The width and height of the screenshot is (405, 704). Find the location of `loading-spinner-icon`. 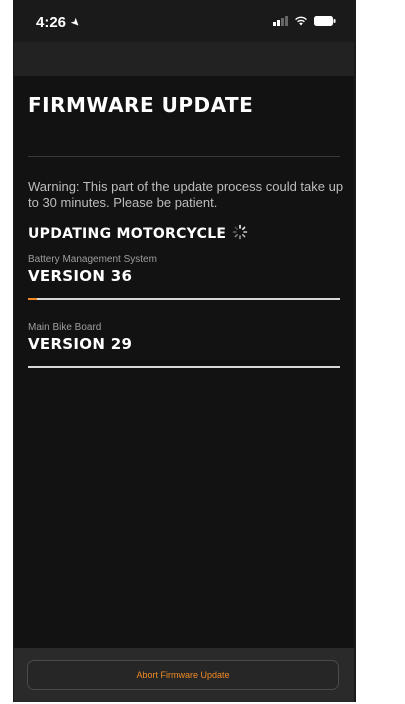

loading-spinner-icon is located at coordinates (240, 234).